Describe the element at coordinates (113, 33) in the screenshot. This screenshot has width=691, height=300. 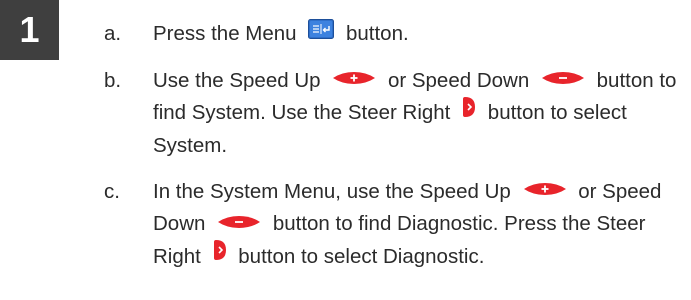
I see `item-marker: a.` at that location.